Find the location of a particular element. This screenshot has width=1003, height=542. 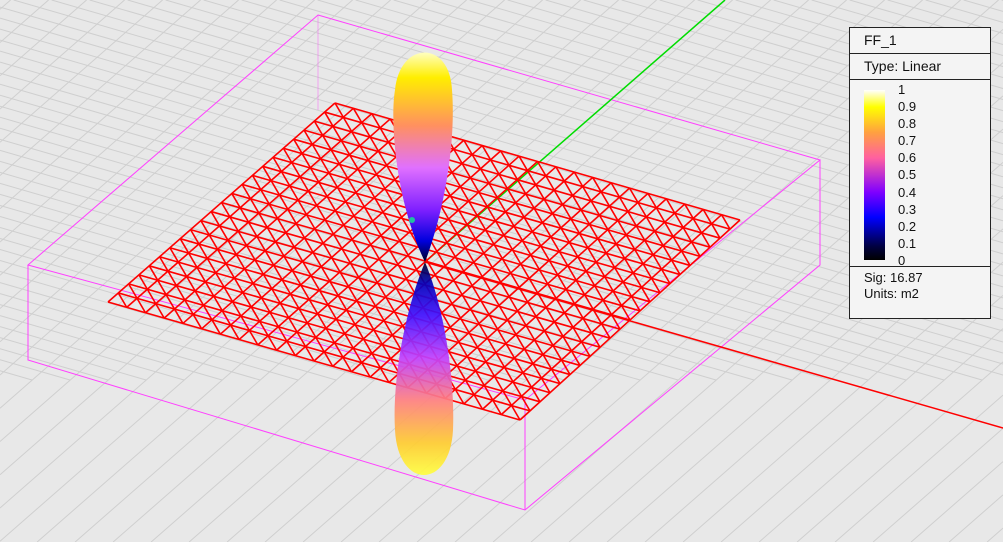

legend-tick: 0.6 is located at coordinates (907, 158).